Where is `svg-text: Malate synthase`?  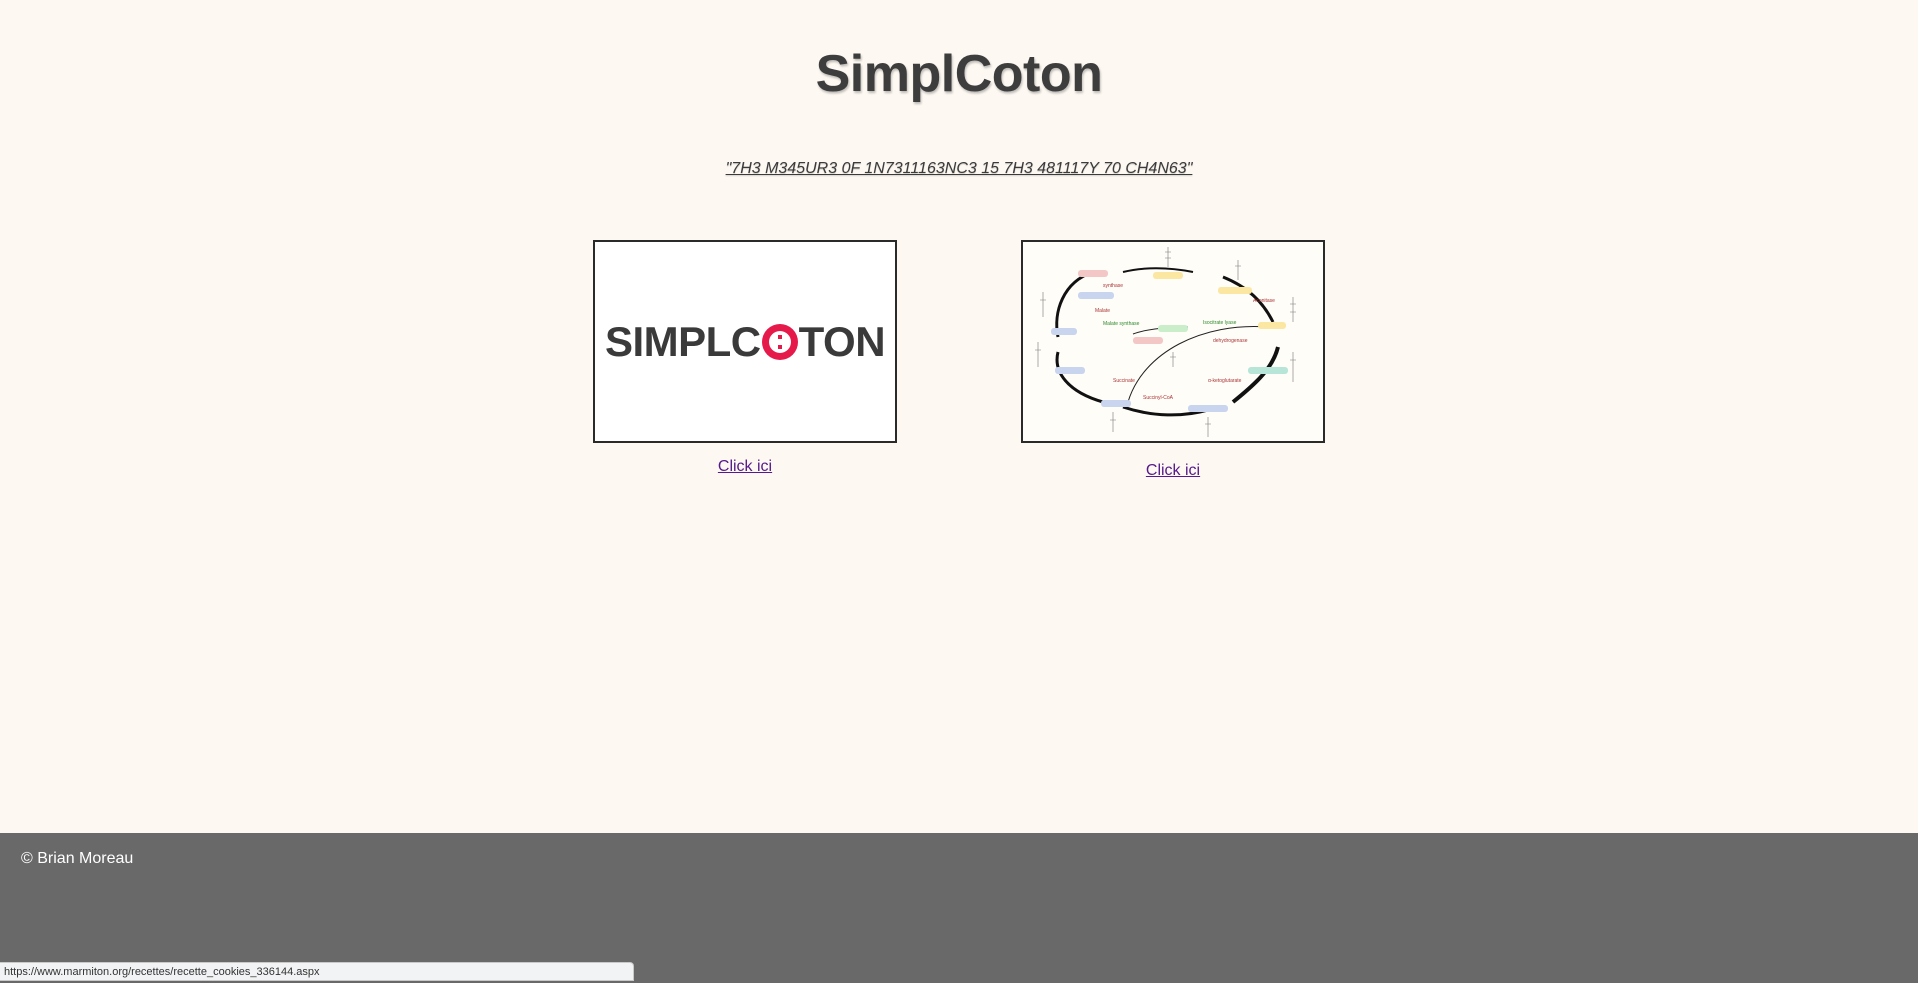 svg-text: Malate synthase is located at coordinates (1121, 324).